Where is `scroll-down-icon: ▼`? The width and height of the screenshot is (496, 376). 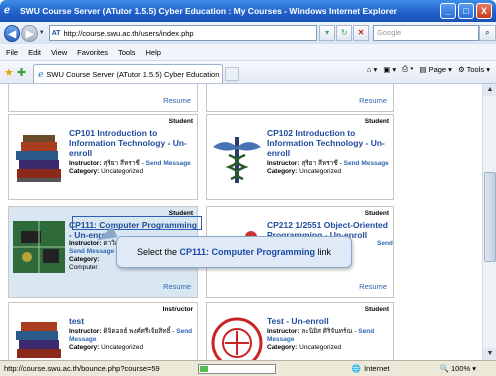 scroll-down-icon: ▼ is located at coordinates (489, 354).